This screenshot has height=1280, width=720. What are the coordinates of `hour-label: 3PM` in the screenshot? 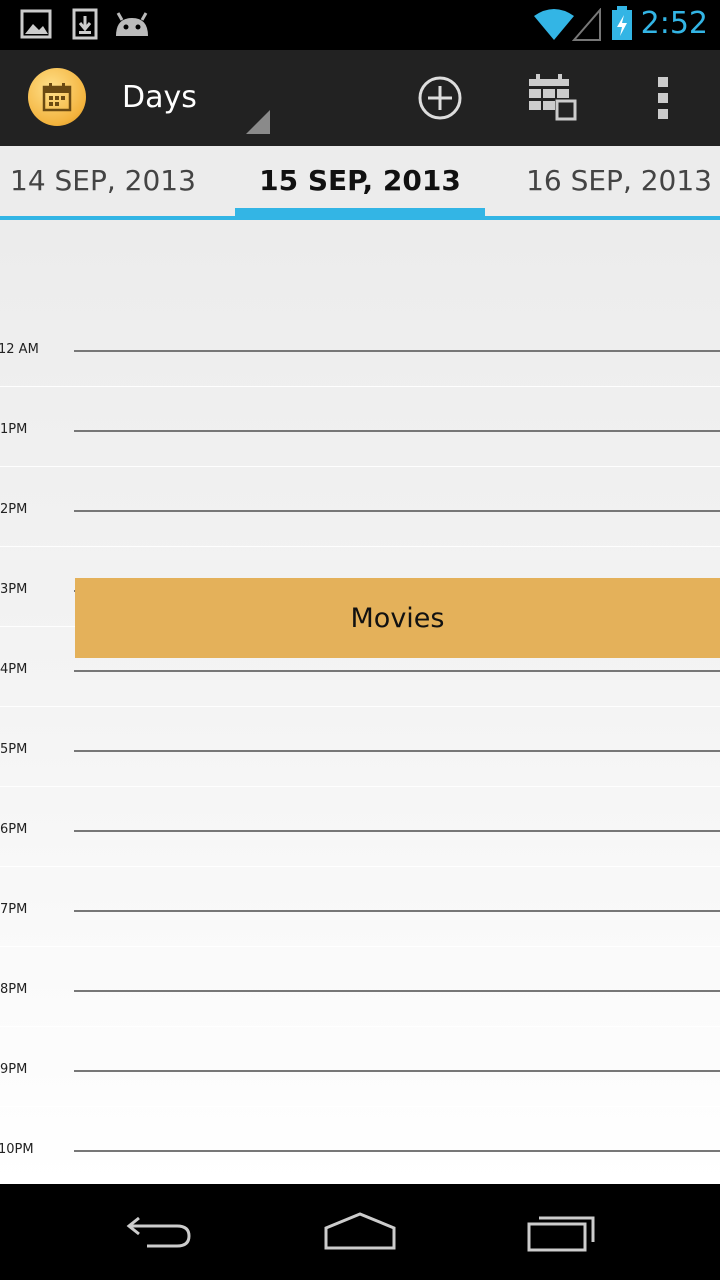 It's located at (14, 589).